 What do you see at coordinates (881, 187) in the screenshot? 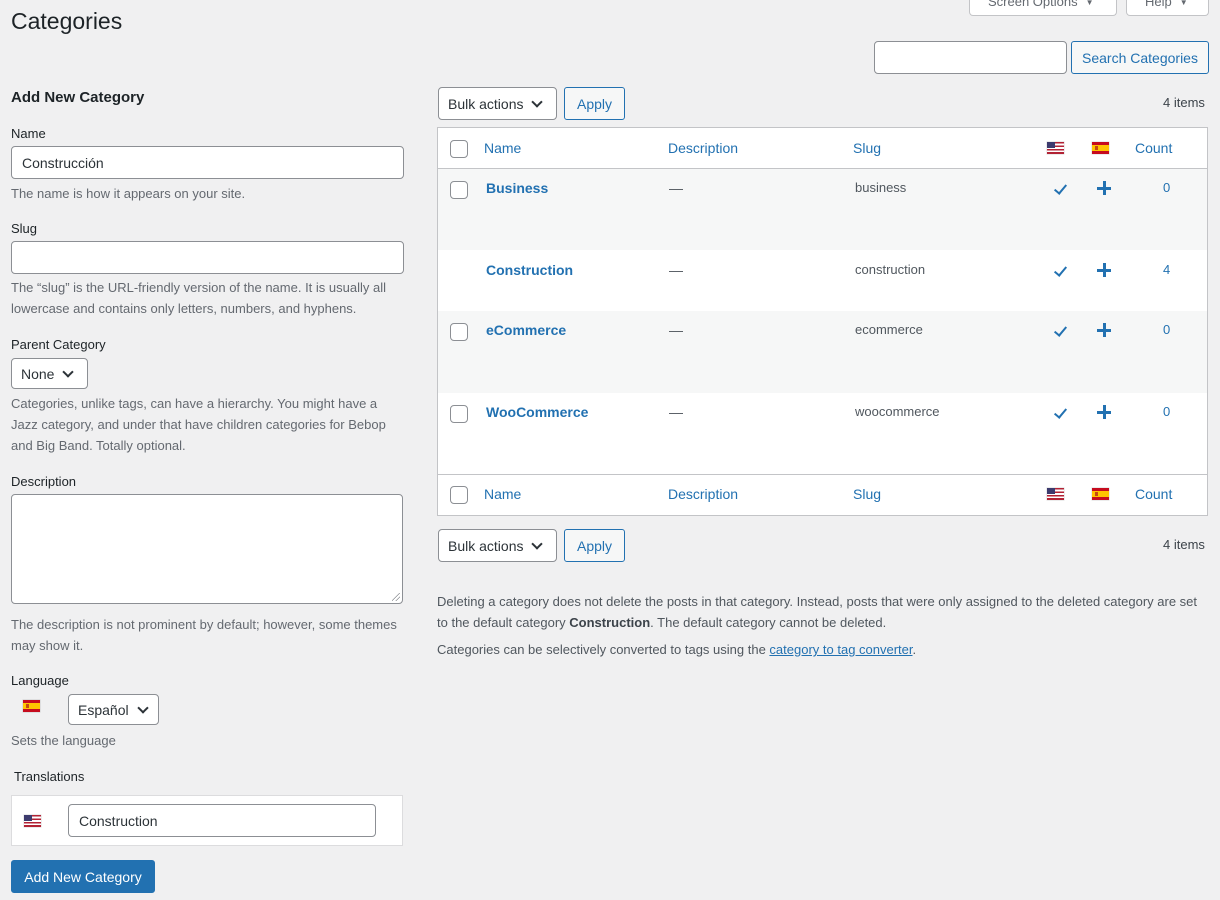
I see `category-slug: business` at bounding box center [881, 187].